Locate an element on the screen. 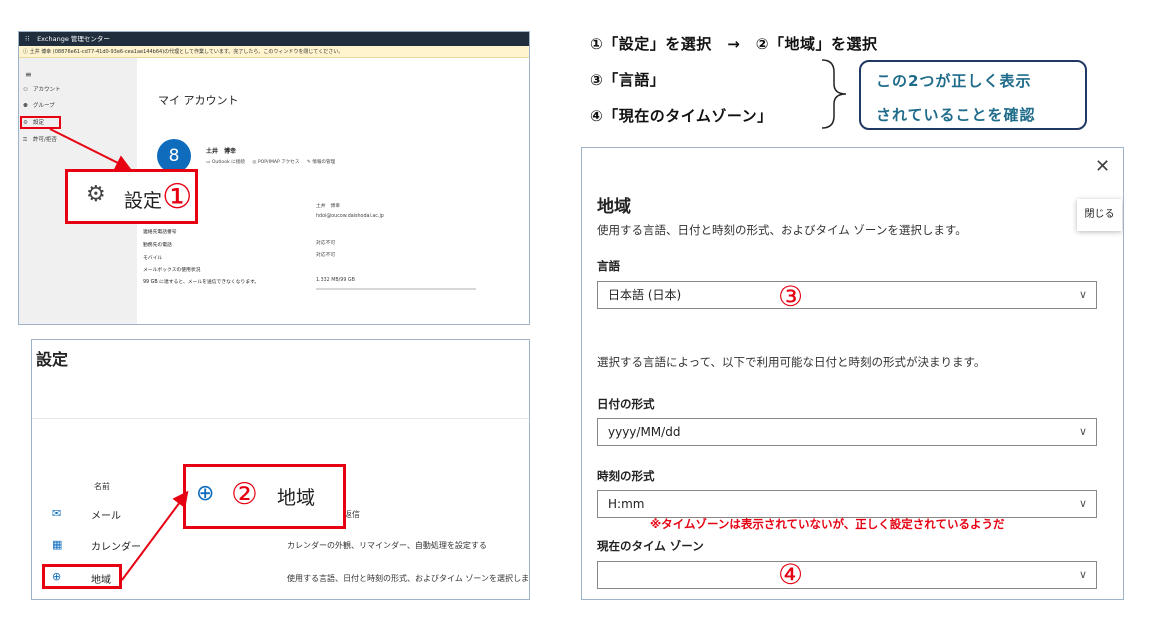  avatar: 8 is located at coordinates (174, 156).